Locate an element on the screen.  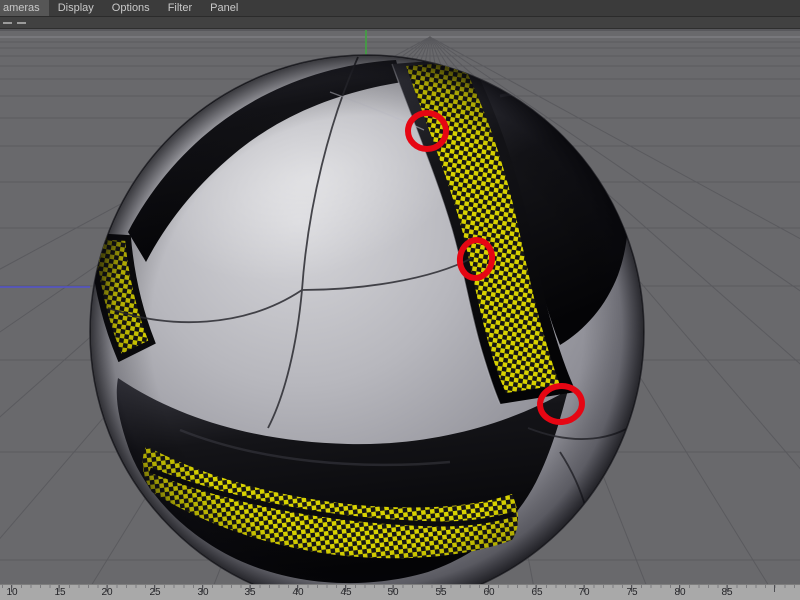
menu-filter: Filter is located at coordinates (180, 8).